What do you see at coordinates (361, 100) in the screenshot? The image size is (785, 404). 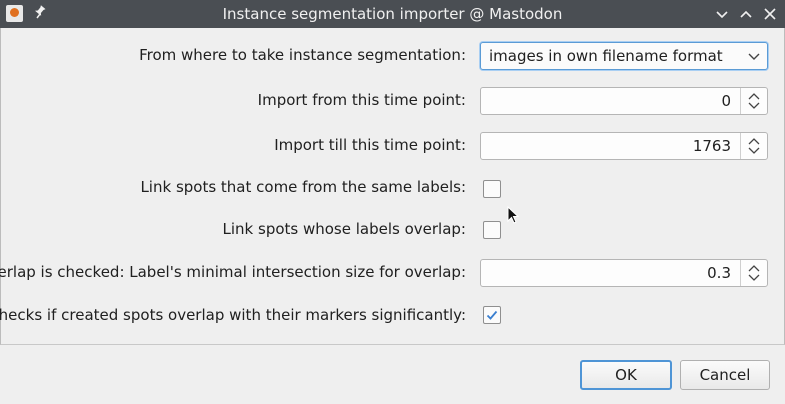 I see `from-timepoint-label: Import from this time point:` at bounding box center [361, 100].